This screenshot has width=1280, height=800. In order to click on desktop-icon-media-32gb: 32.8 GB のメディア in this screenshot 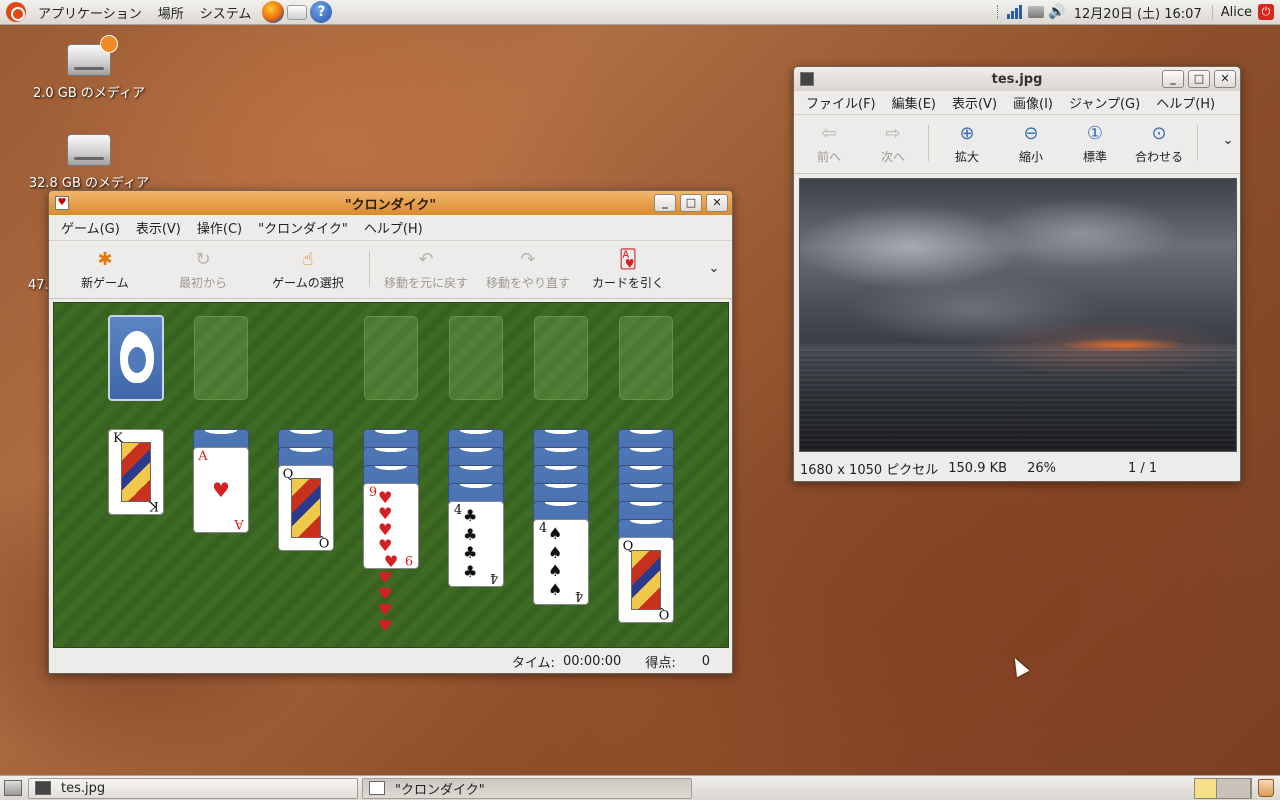, I will do `click(89, 162)`.